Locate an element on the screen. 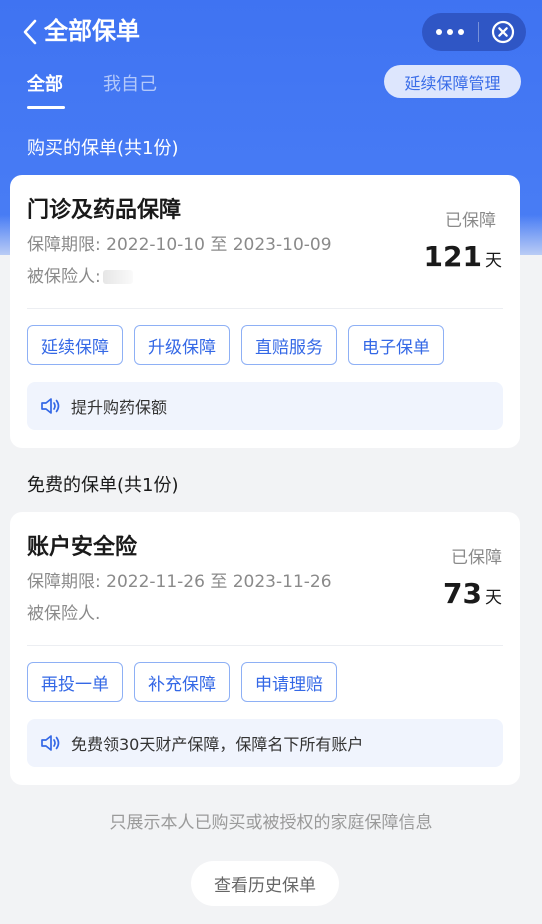 The image size is (542, 924). chevron-left-icon is located at coordinates (30, 32).